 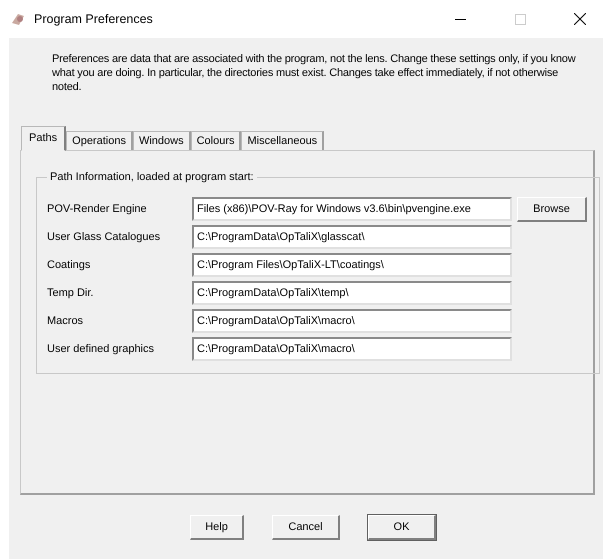 I want to click on dialog-button: OK, so click(x=402, y=527).